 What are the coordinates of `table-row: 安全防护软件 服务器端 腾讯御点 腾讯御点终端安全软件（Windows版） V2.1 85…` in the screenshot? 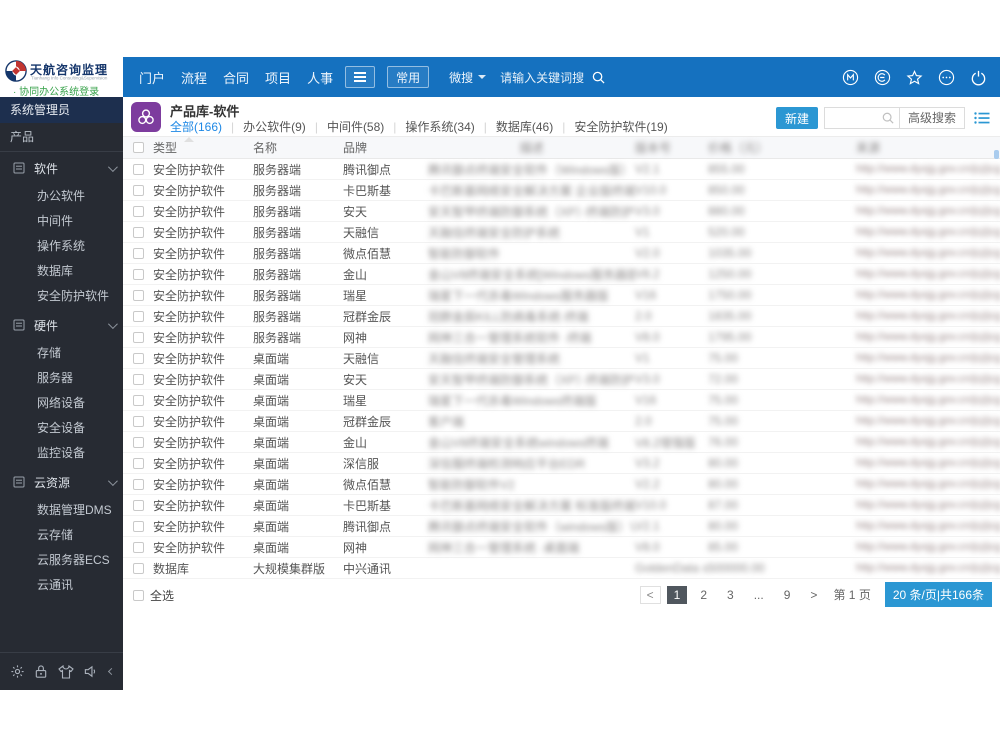 It's located at (561, 169).